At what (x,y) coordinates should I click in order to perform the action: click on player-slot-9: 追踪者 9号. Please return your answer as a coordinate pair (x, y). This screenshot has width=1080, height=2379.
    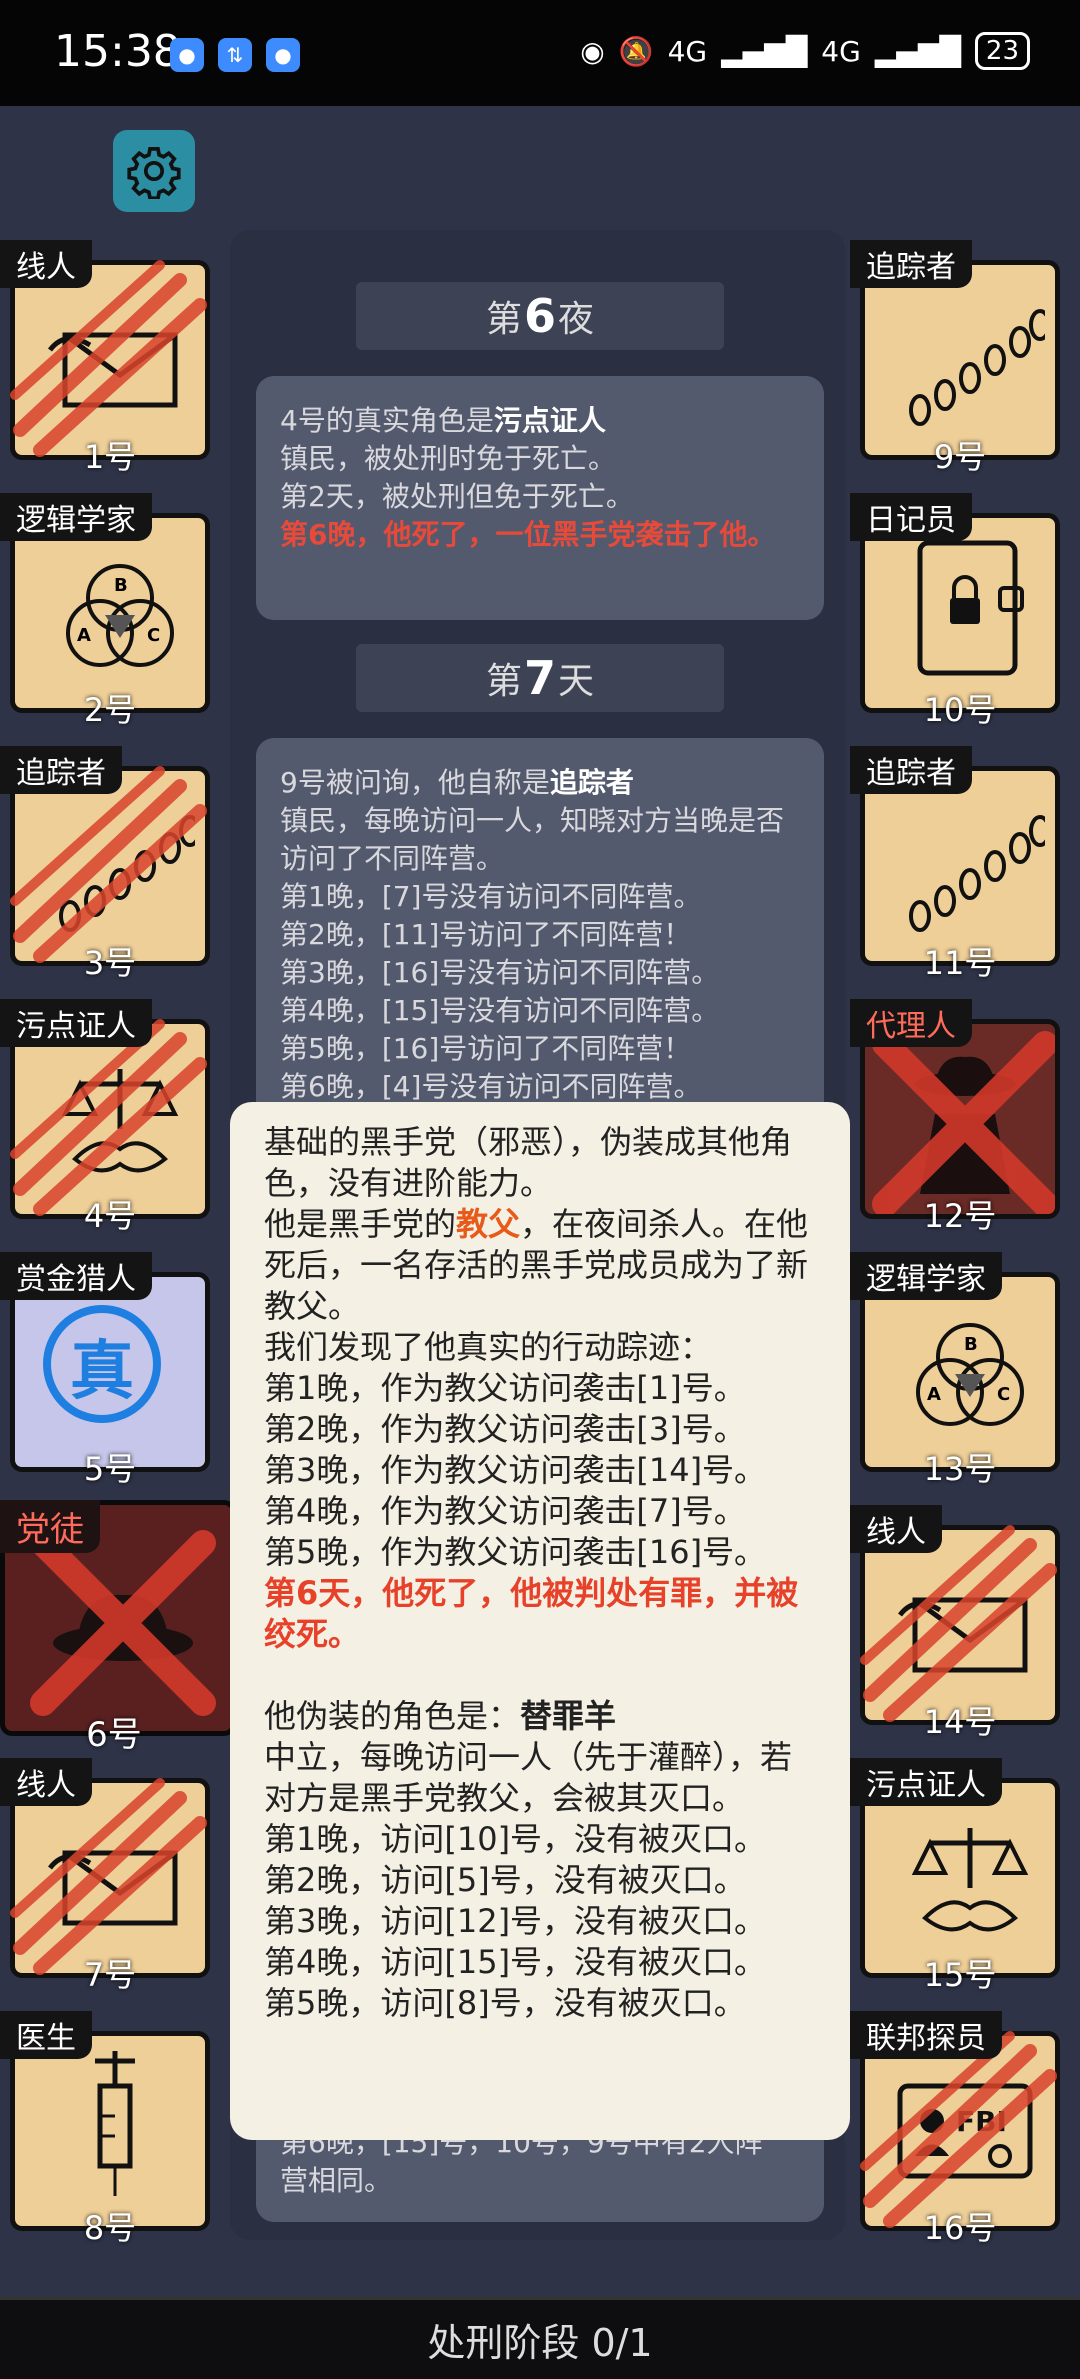
    Looking at the image, I should click on (955, 358).